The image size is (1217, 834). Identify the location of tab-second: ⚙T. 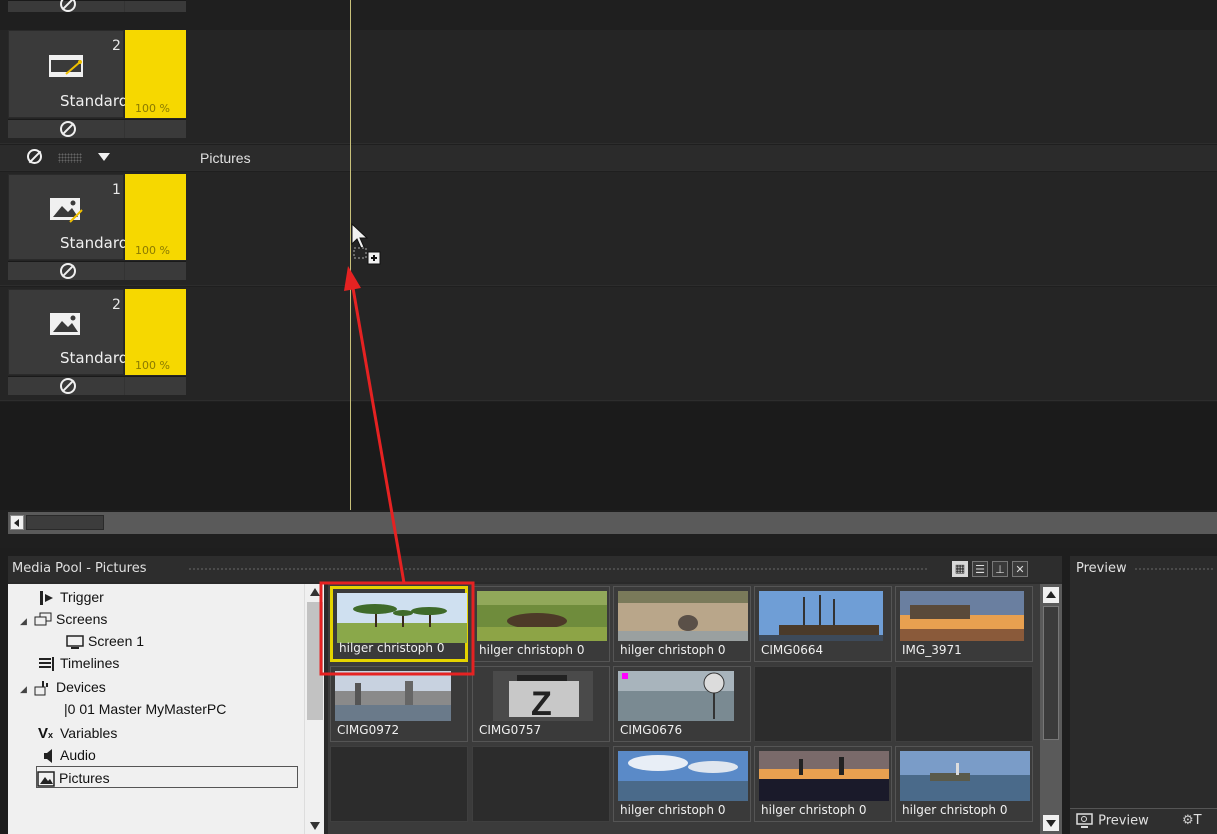
(1192, 820).